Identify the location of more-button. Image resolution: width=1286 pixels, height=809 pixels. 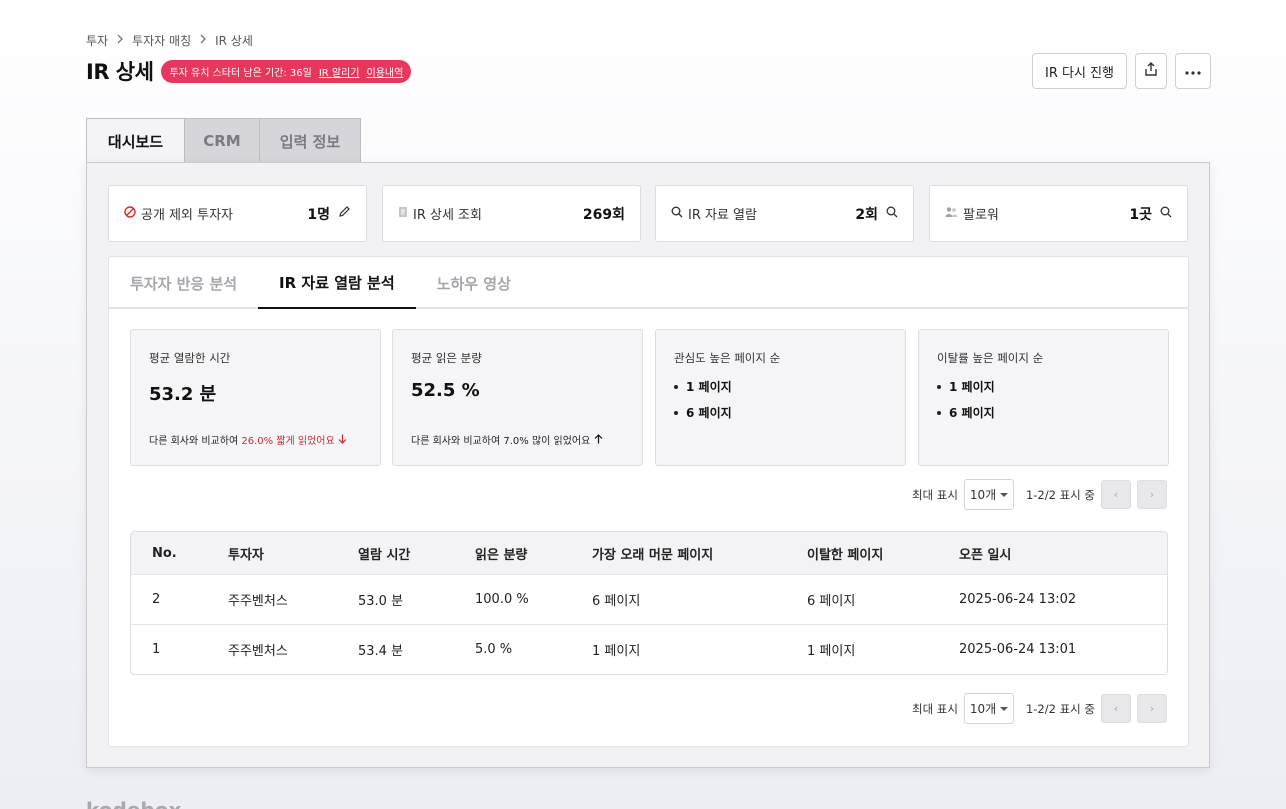
(1193, 71).